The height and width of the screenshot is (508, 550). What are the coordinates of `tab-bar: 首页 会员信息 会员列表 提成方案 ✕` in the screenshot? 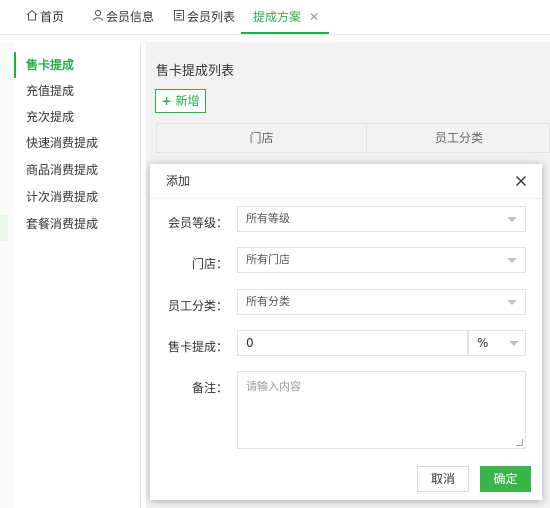 It's located at (275, 17).